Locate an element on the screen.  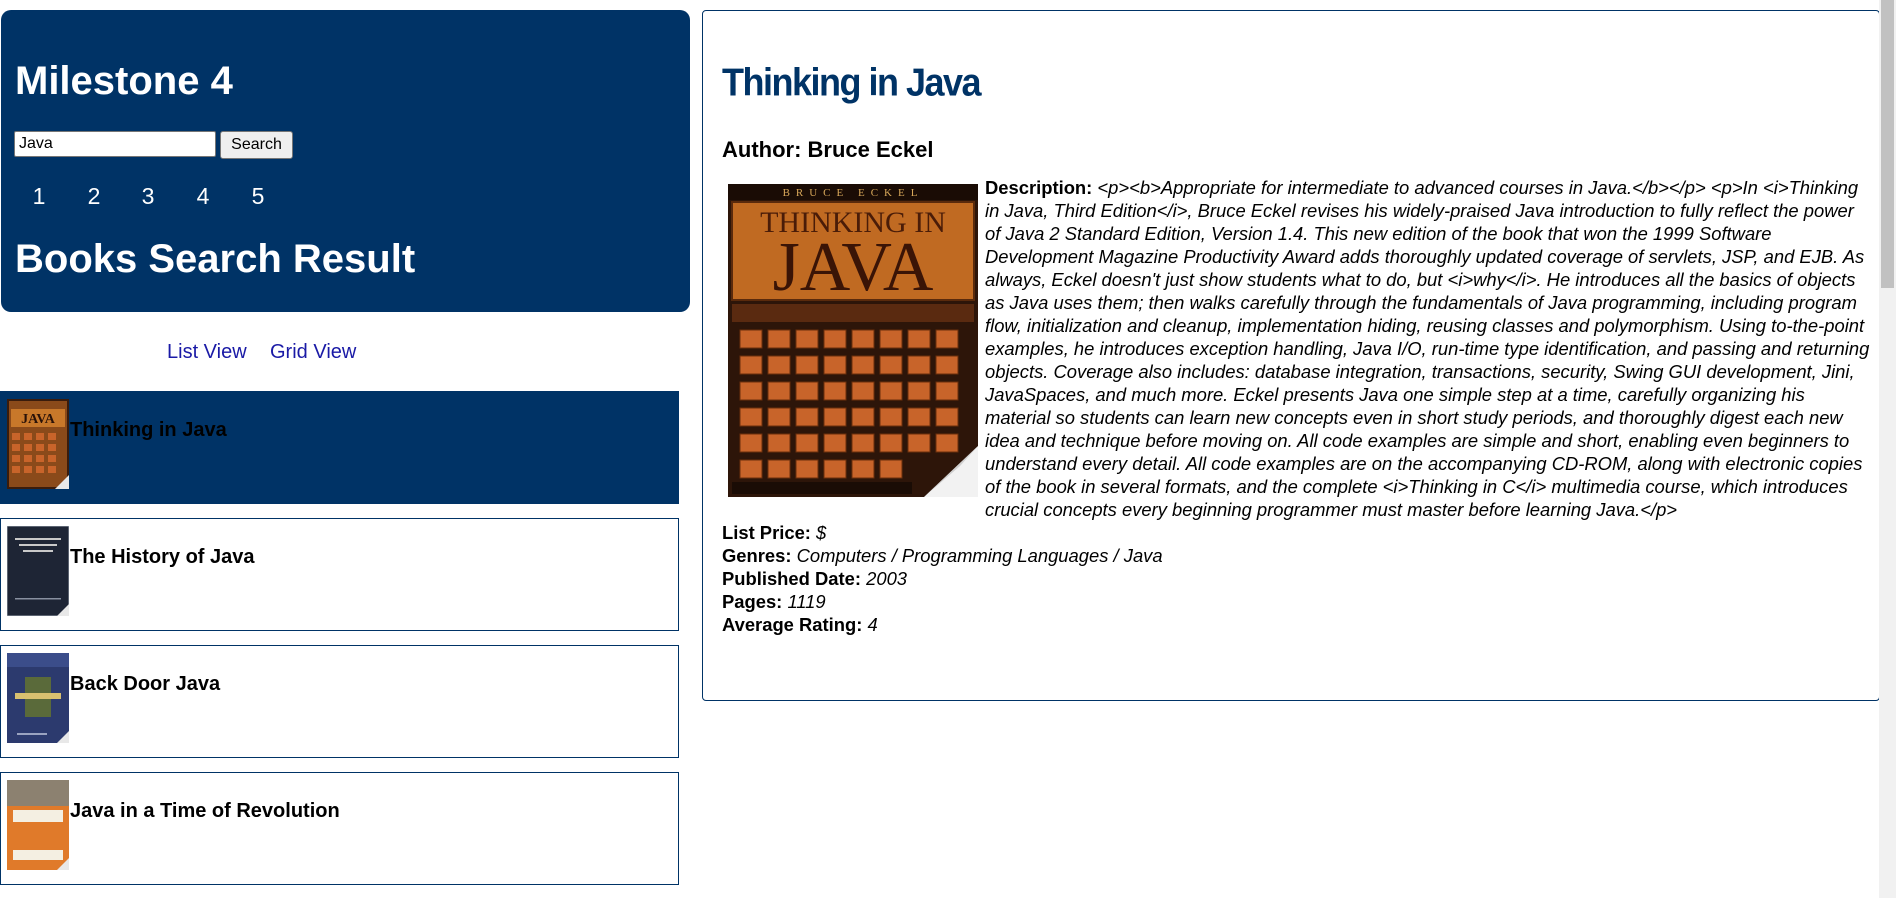
scrollbar-thumb is located at coordinates (1887, 144).